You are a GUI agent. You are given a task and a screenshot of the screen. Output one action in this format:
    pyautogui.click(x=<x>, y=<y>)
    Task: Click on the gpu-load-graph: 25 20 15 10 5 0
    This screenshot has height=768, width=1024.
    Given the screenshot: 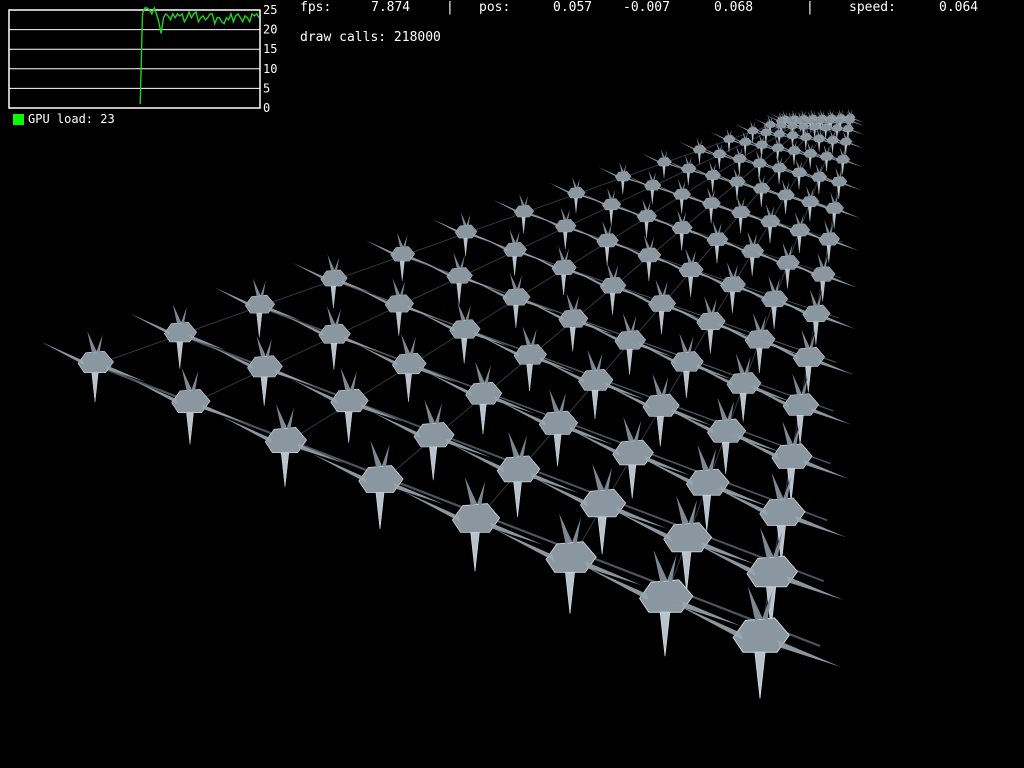 What is the action you would take?
    pyautogui.click(x=142, y=59)
    